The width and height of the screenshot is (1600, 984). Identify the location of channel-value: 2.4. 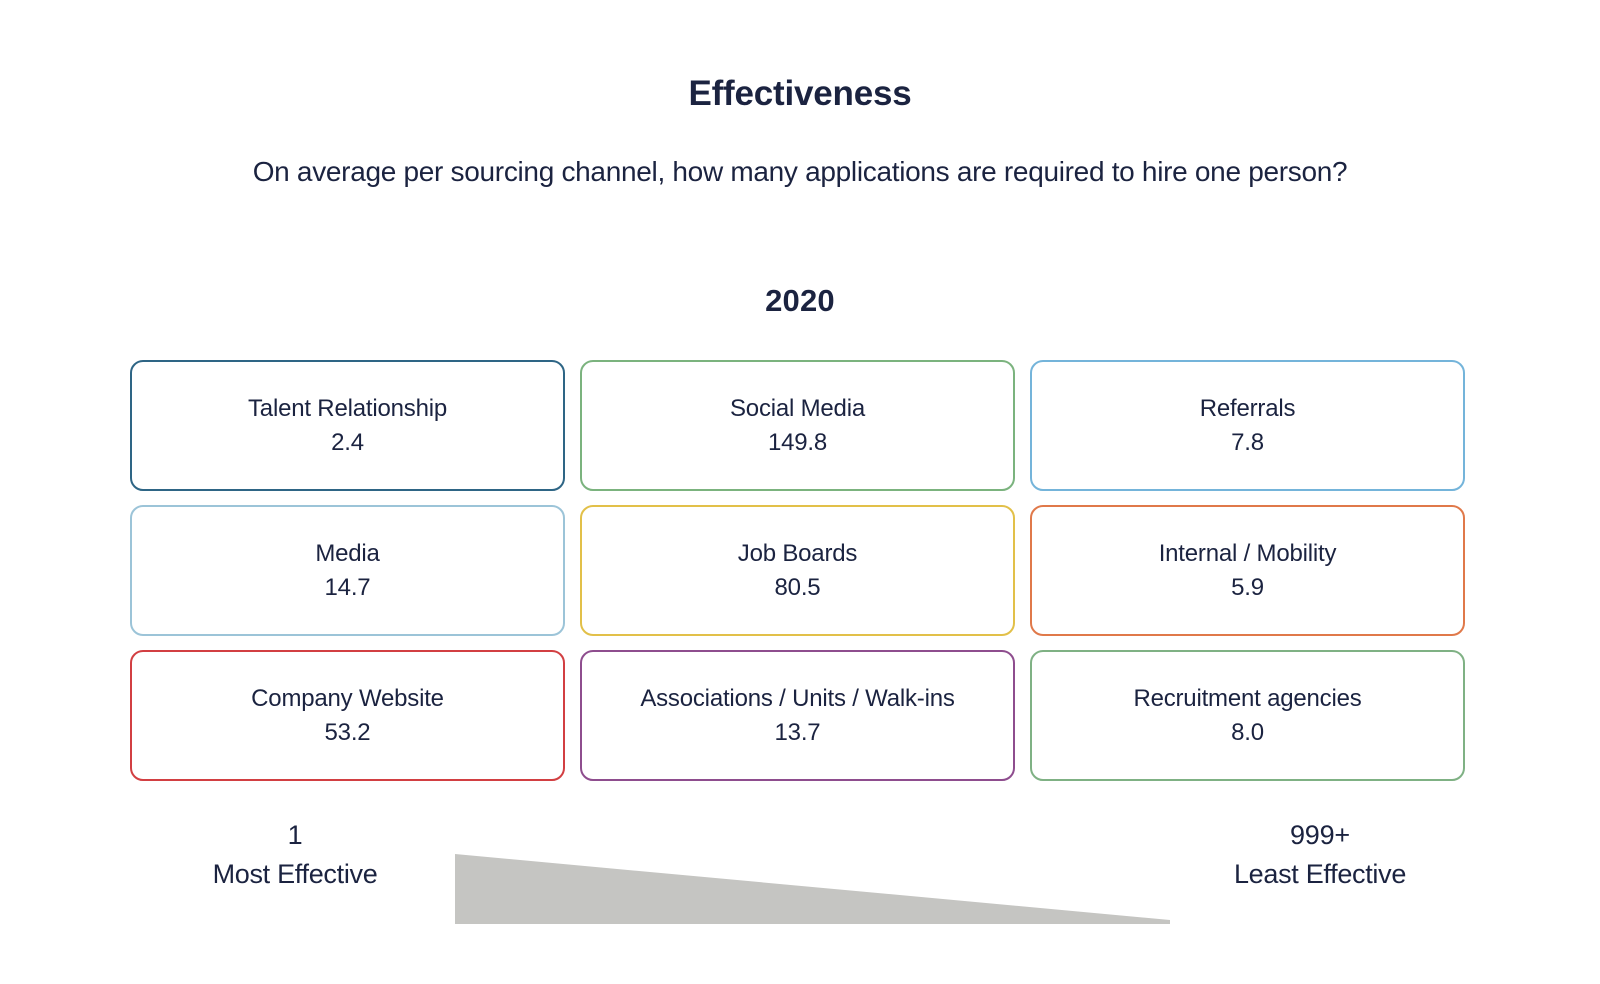
(347, 442).